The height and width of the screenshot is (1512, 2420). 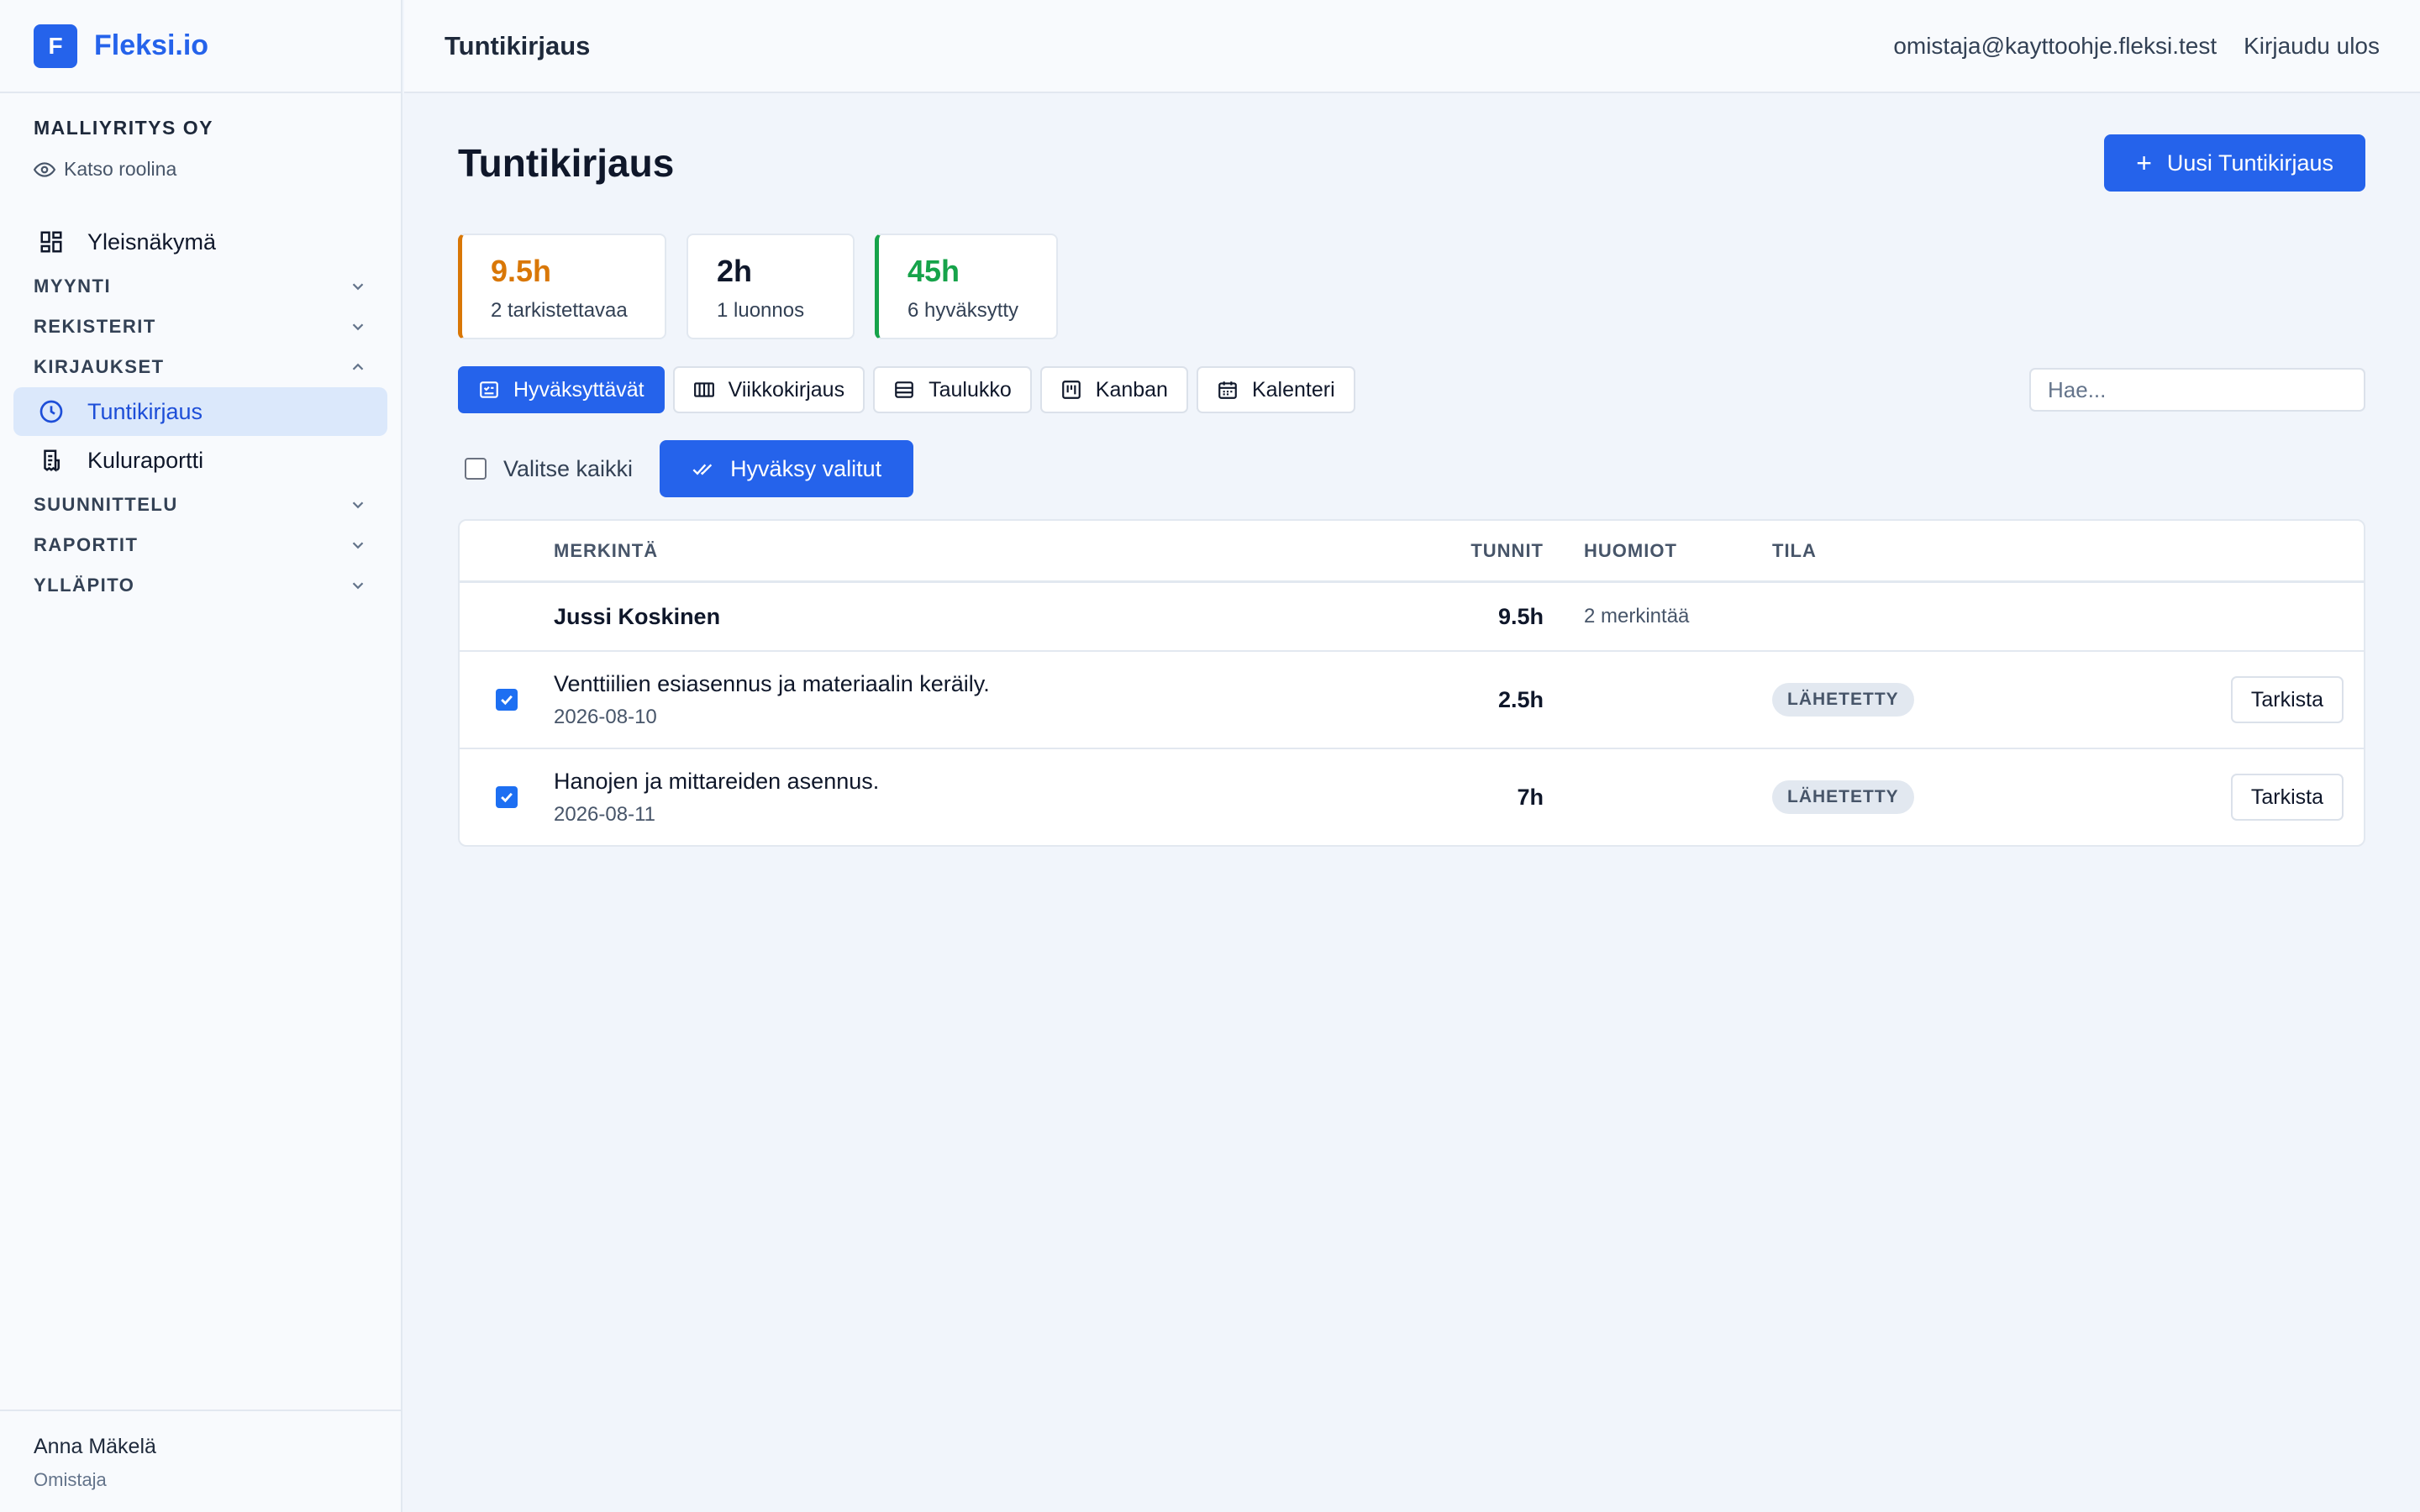 I want to click on view-tab-calendar: Kalenteri, so click(x=1275, y=389).